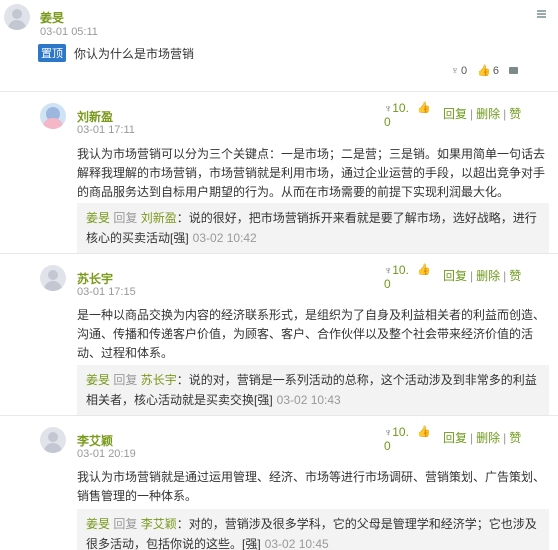 The height and width of the screenshot is (550, 558). What do you see at coordinates (95, 278) in the screenshot?
I see `post-author: 苏长宇` at bounding box center [95, 278].